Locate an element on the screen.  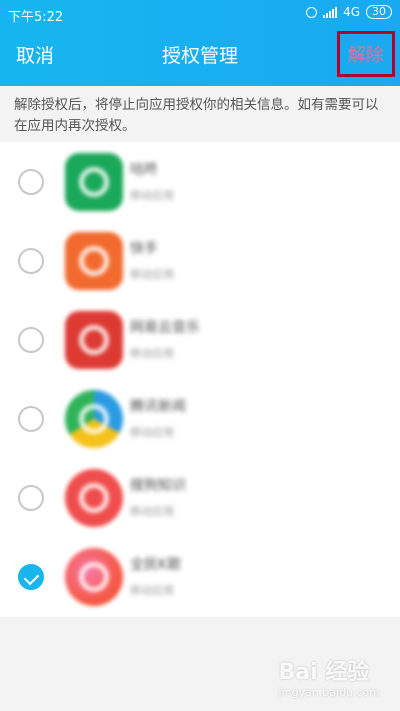
alarm-icon is located at coordinates (312, 12).